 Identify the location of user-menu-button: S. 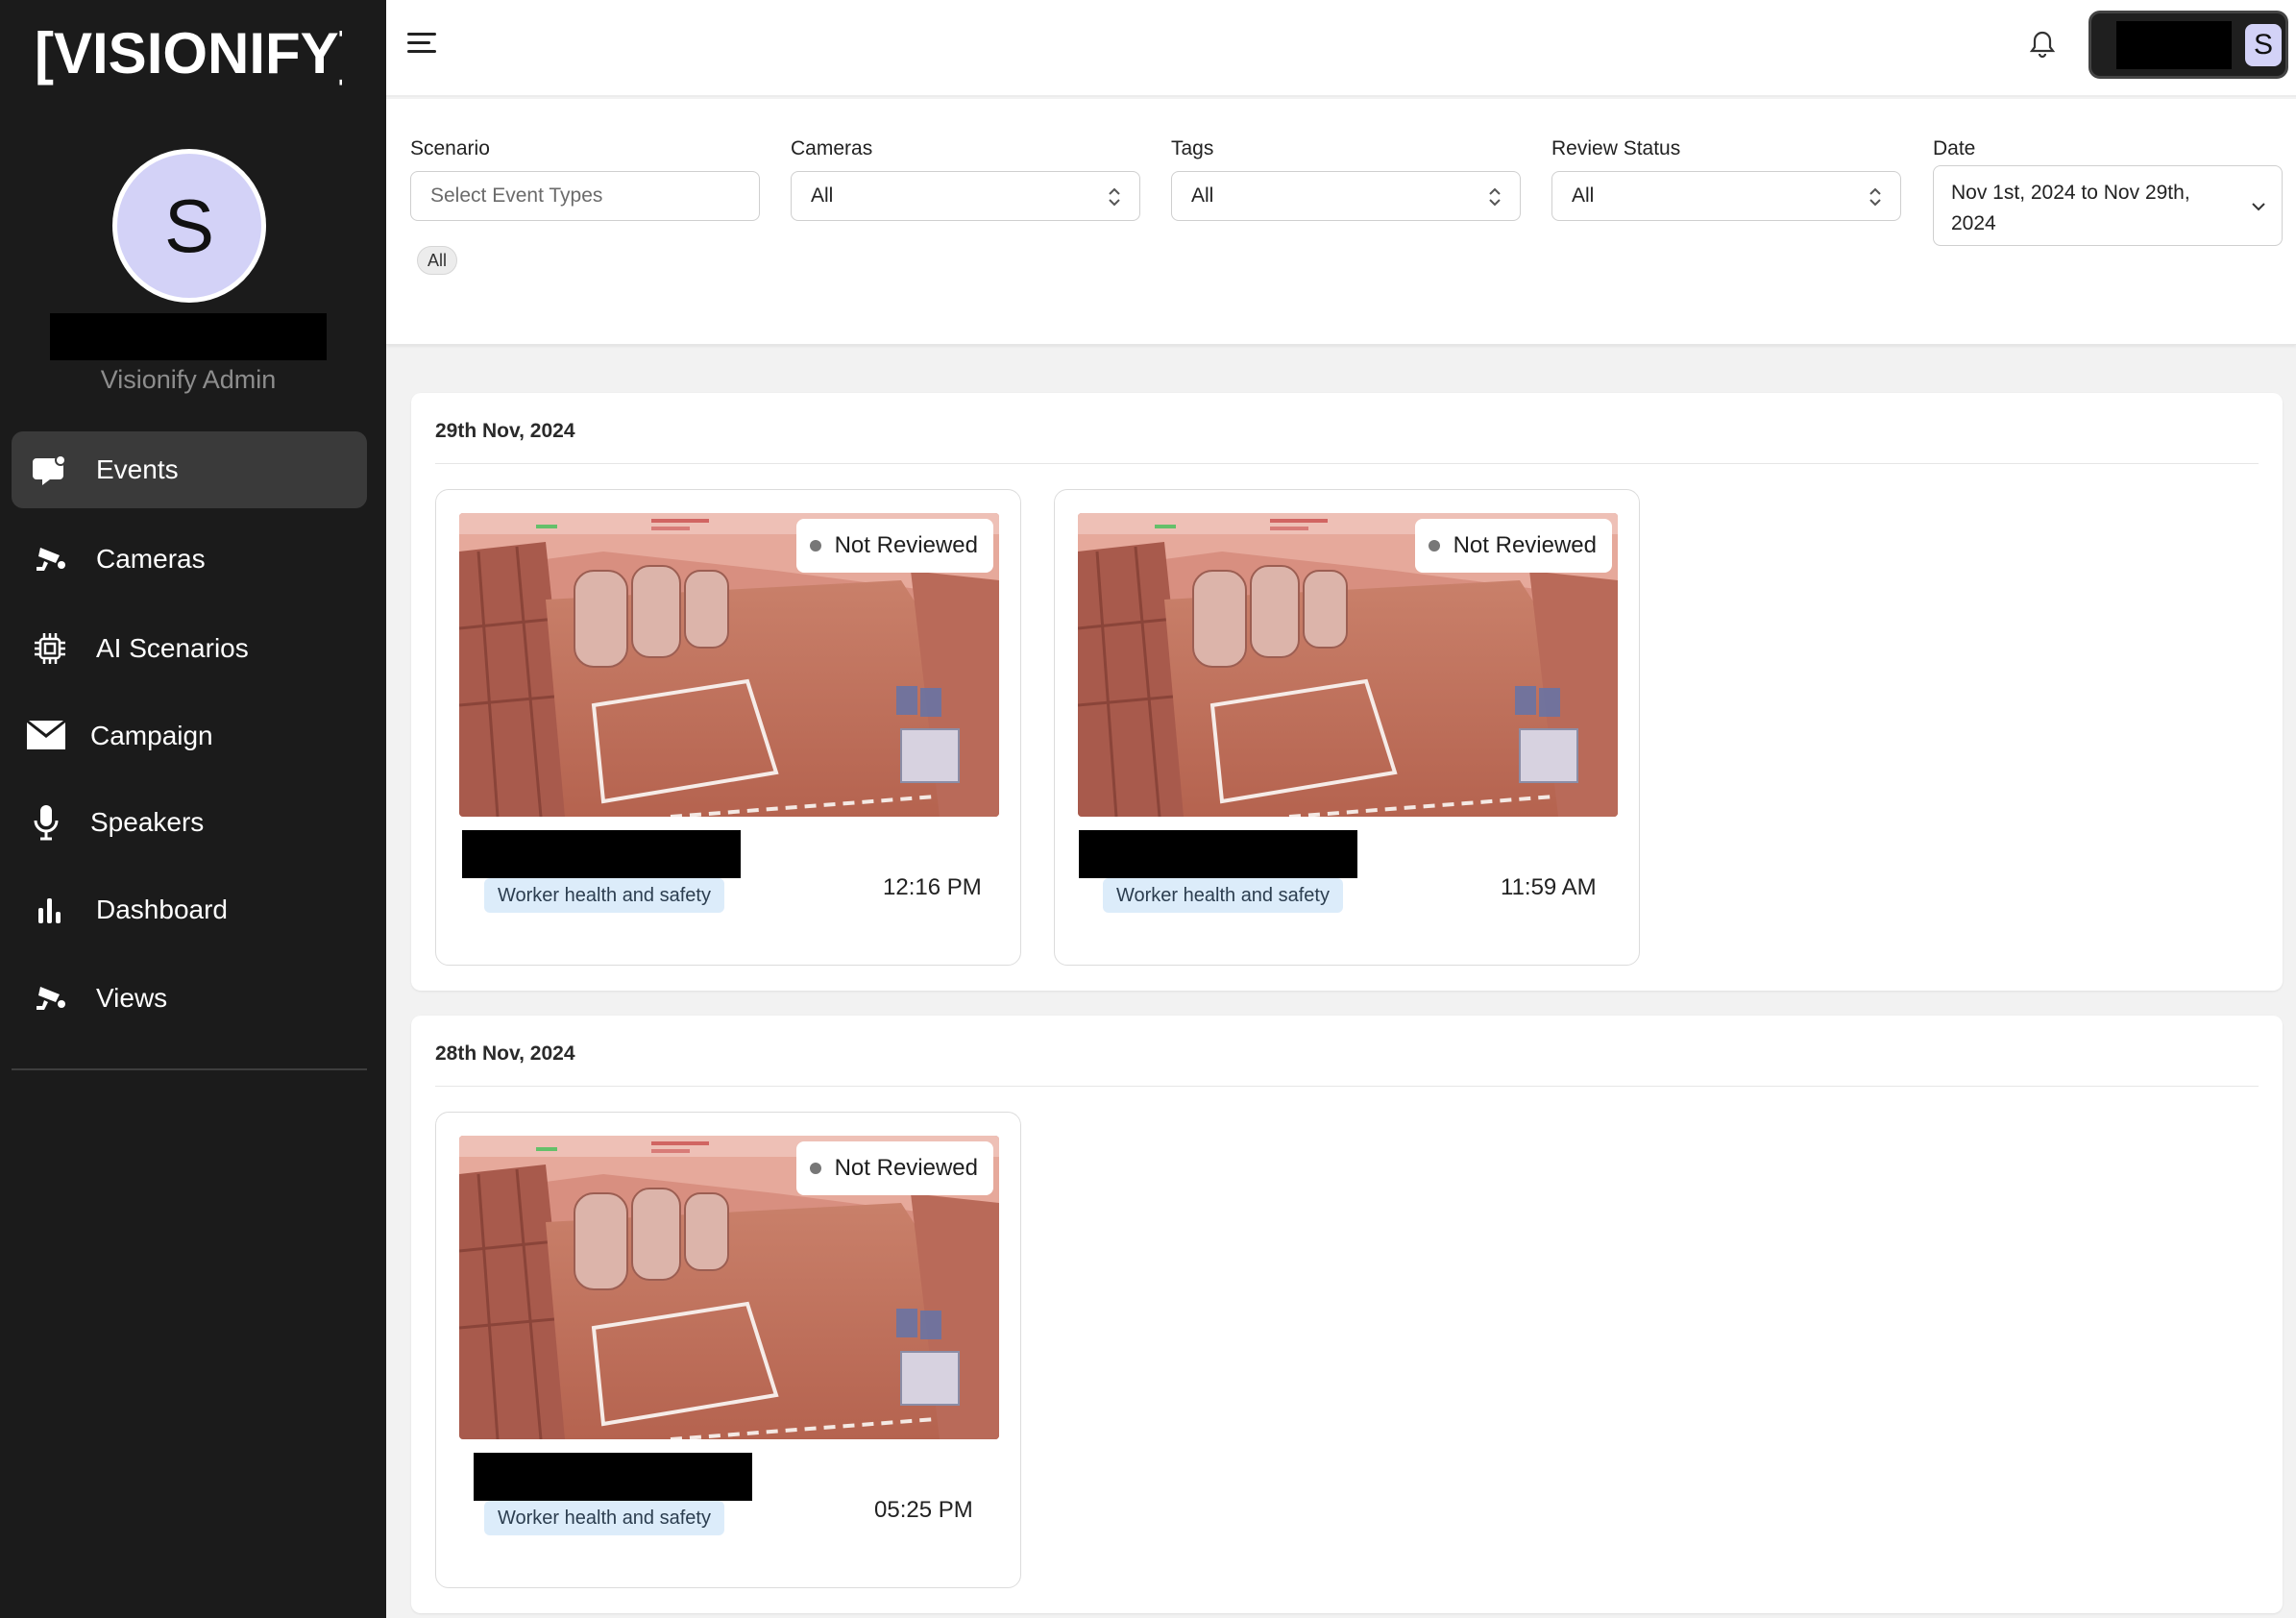
(2188, 45).